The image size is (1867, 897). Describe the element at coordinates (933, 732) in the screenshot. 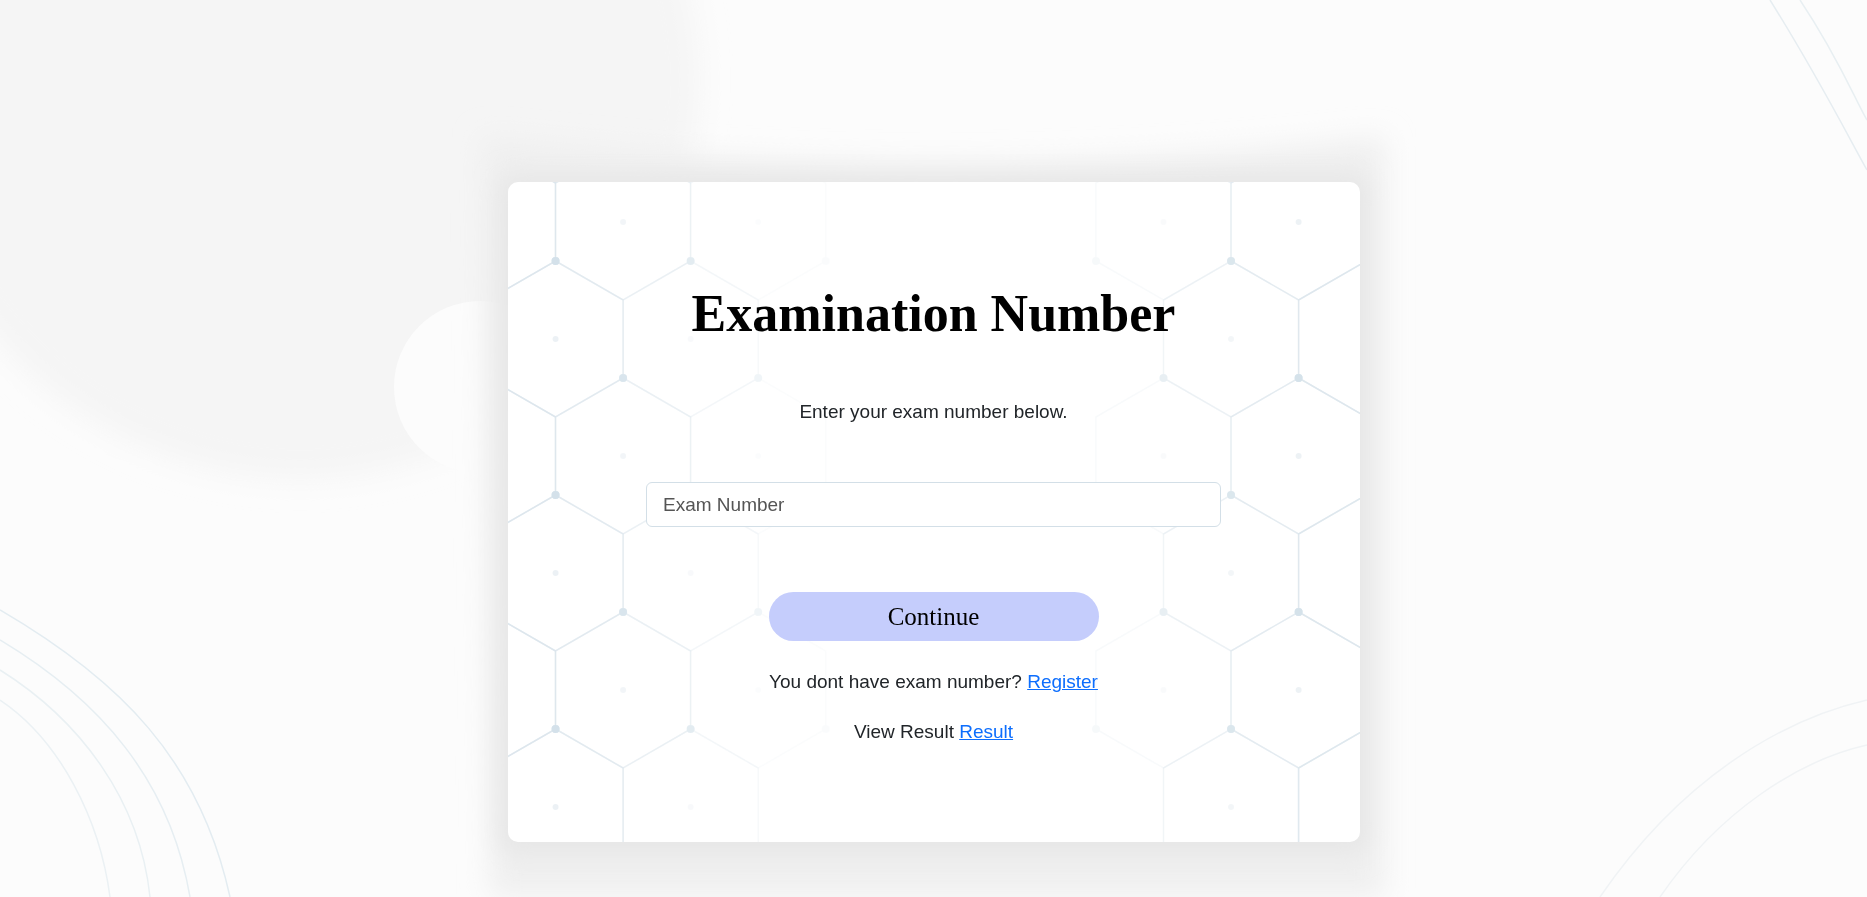

I see `link-prompt: View Result Result` at that location.